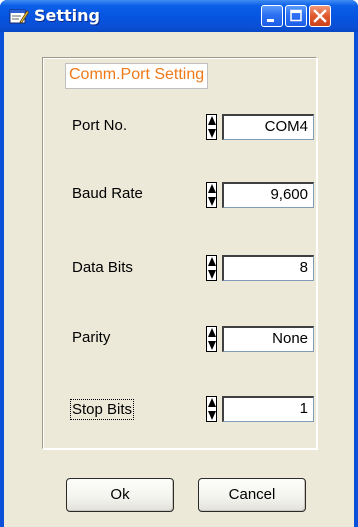  What do you see at coordinates (268, 268) in the screenshot?
I see `data-bits-field: 8` at bounding box center [268, 268].